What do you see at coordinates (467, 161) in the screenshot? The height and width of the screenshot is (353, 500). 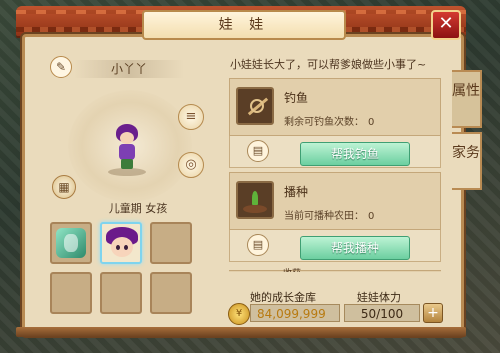 I see `tab-chores: 家务` at bounding box center [467, 161].